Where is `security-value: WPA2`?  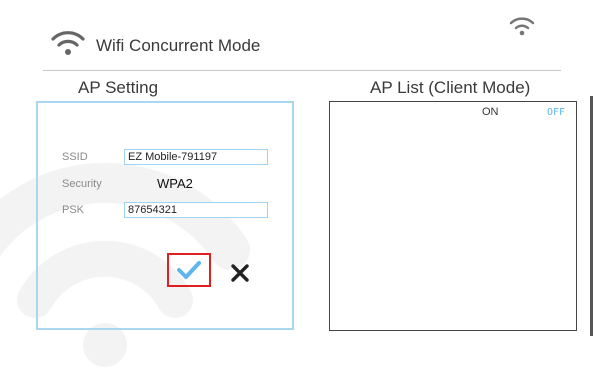 security-value: WPA2 is located at coordinates (175, 183).